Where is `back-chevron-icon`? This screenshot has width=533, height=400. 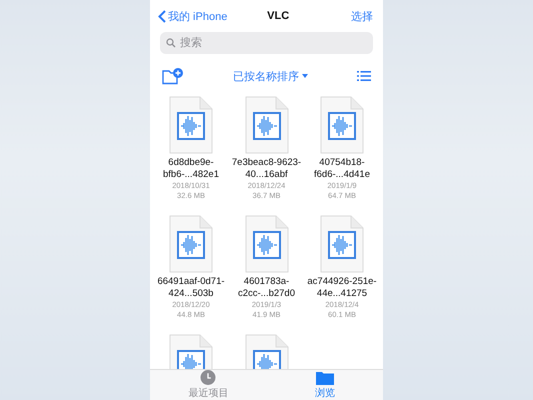 back-chevron-icon is located at coordinates (162, 16).